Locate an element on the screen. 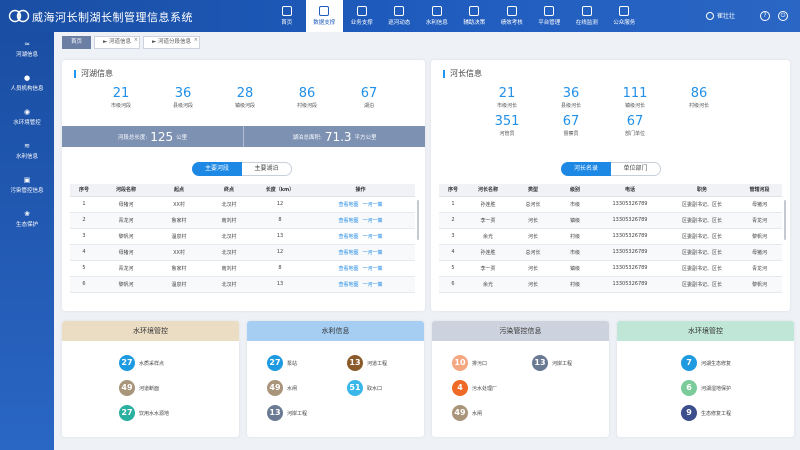  chief-stats-row2: 351 河管员 67 督察员 67 部门单位 is located at coordinates (571, 126).